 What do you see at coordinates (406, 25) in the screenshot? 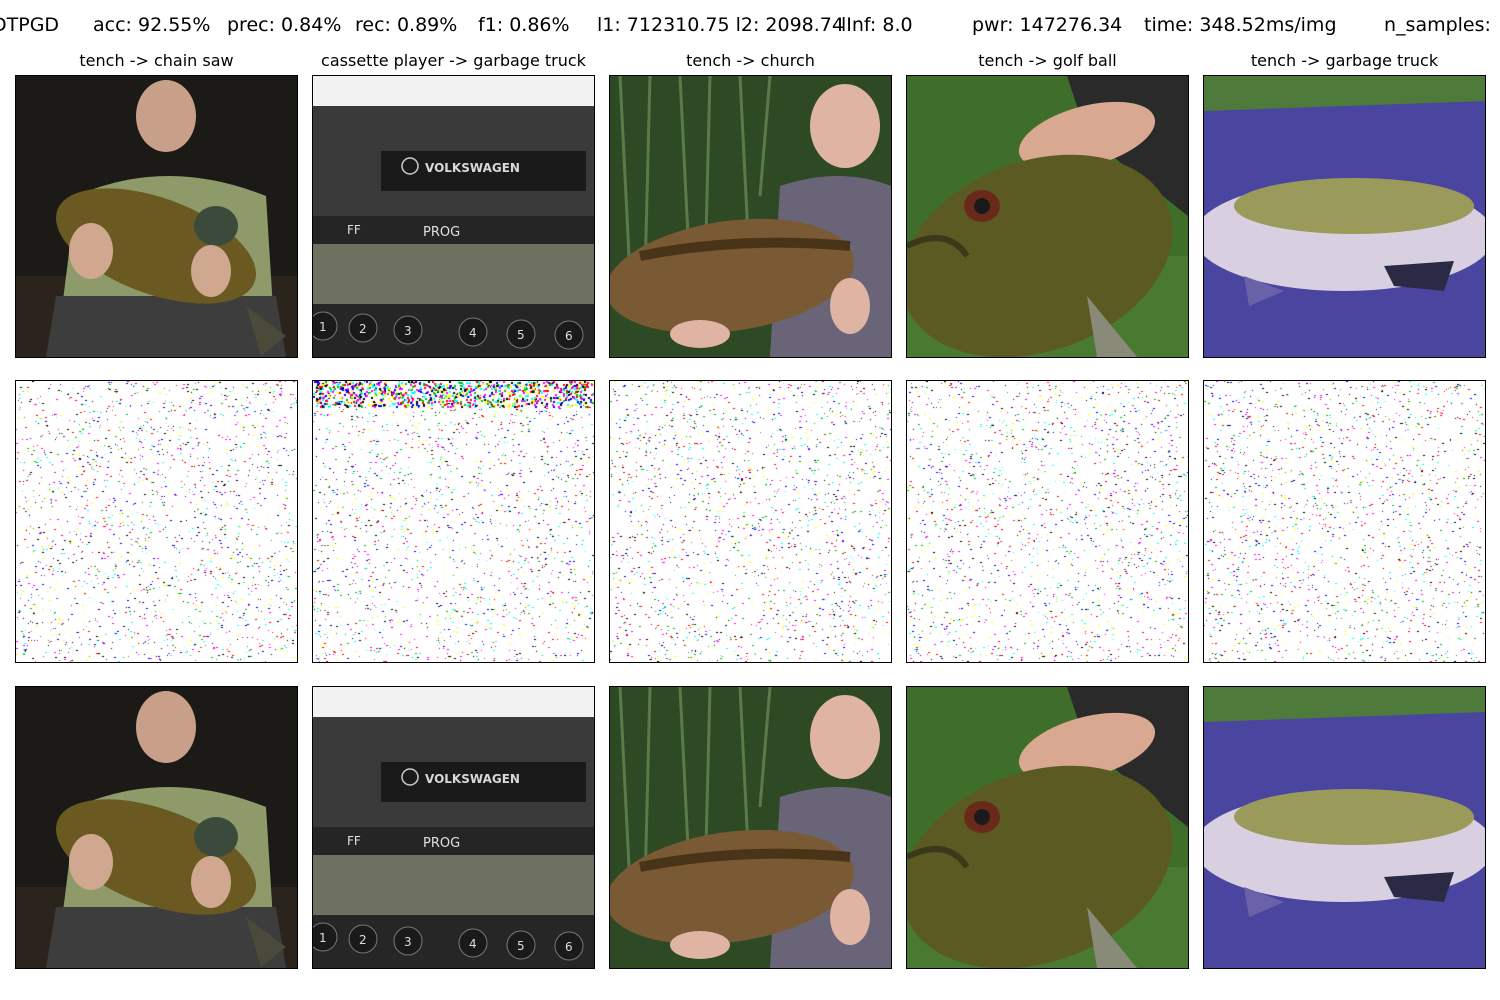
I see `recall-label: rec: 0.89%` at bounding box center [406, 25].